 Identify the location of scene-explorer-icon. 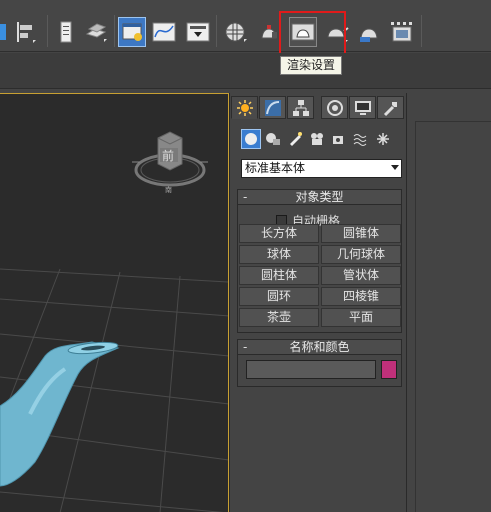
(132, 32).